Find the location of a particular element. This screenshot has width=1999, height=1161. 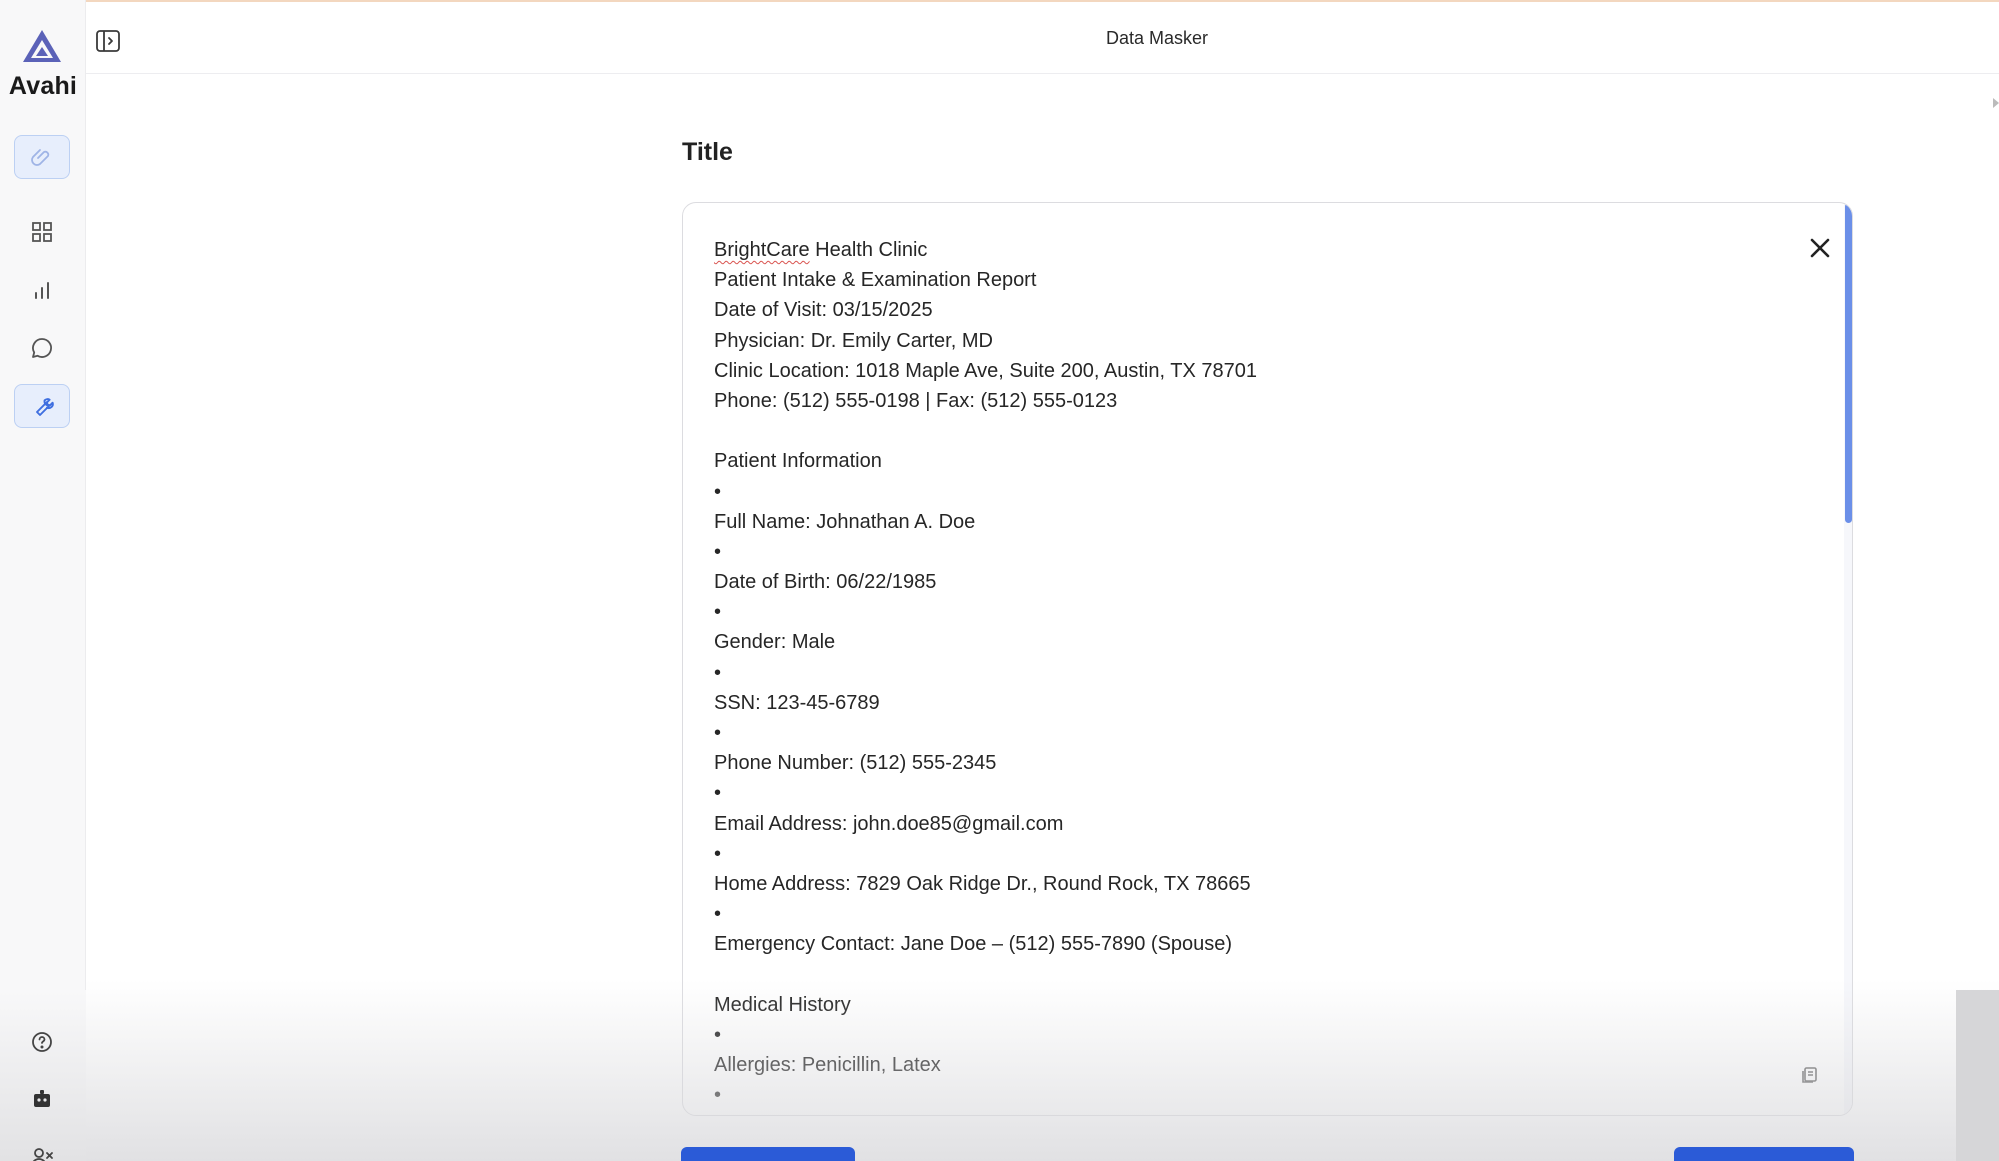

copy-icon is located at coordinates (1809, 1075).